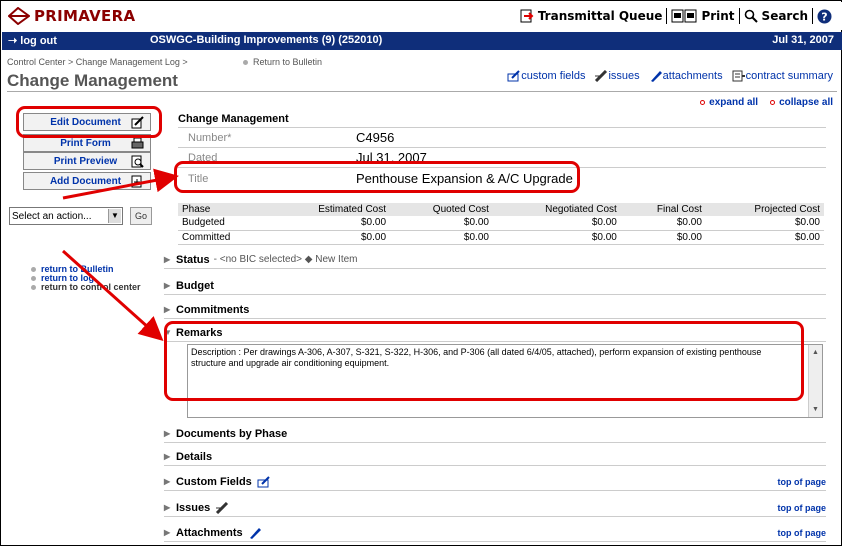 The width and height of the screenshot is (842, 546). Describe the element at coordinates (495, 310) in the screenshot. I see `section-commitments: ▶ Commitments` at that location.